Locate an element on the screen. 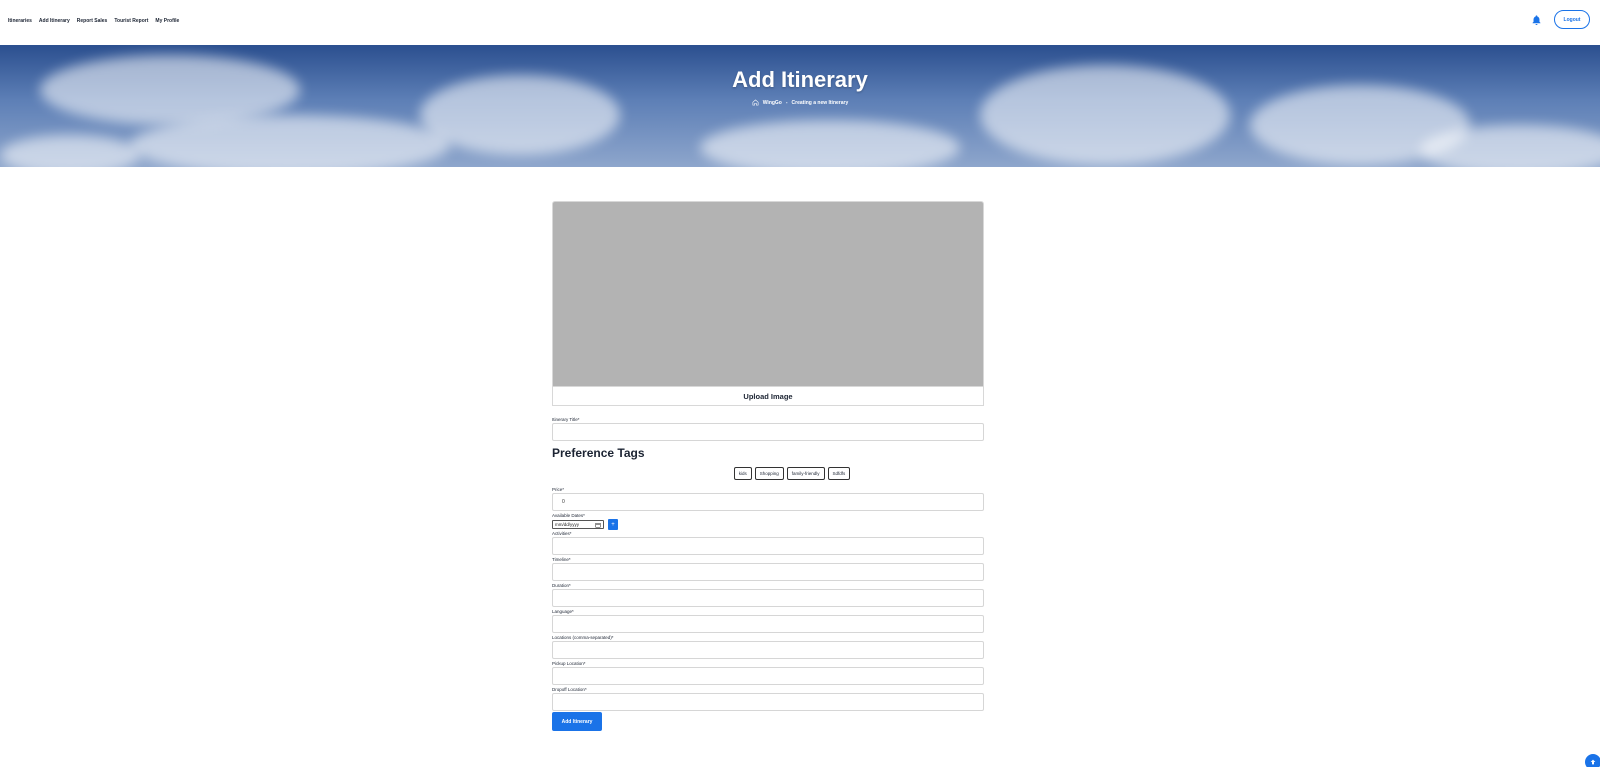  home-icon is located at coordinates (755, 102).